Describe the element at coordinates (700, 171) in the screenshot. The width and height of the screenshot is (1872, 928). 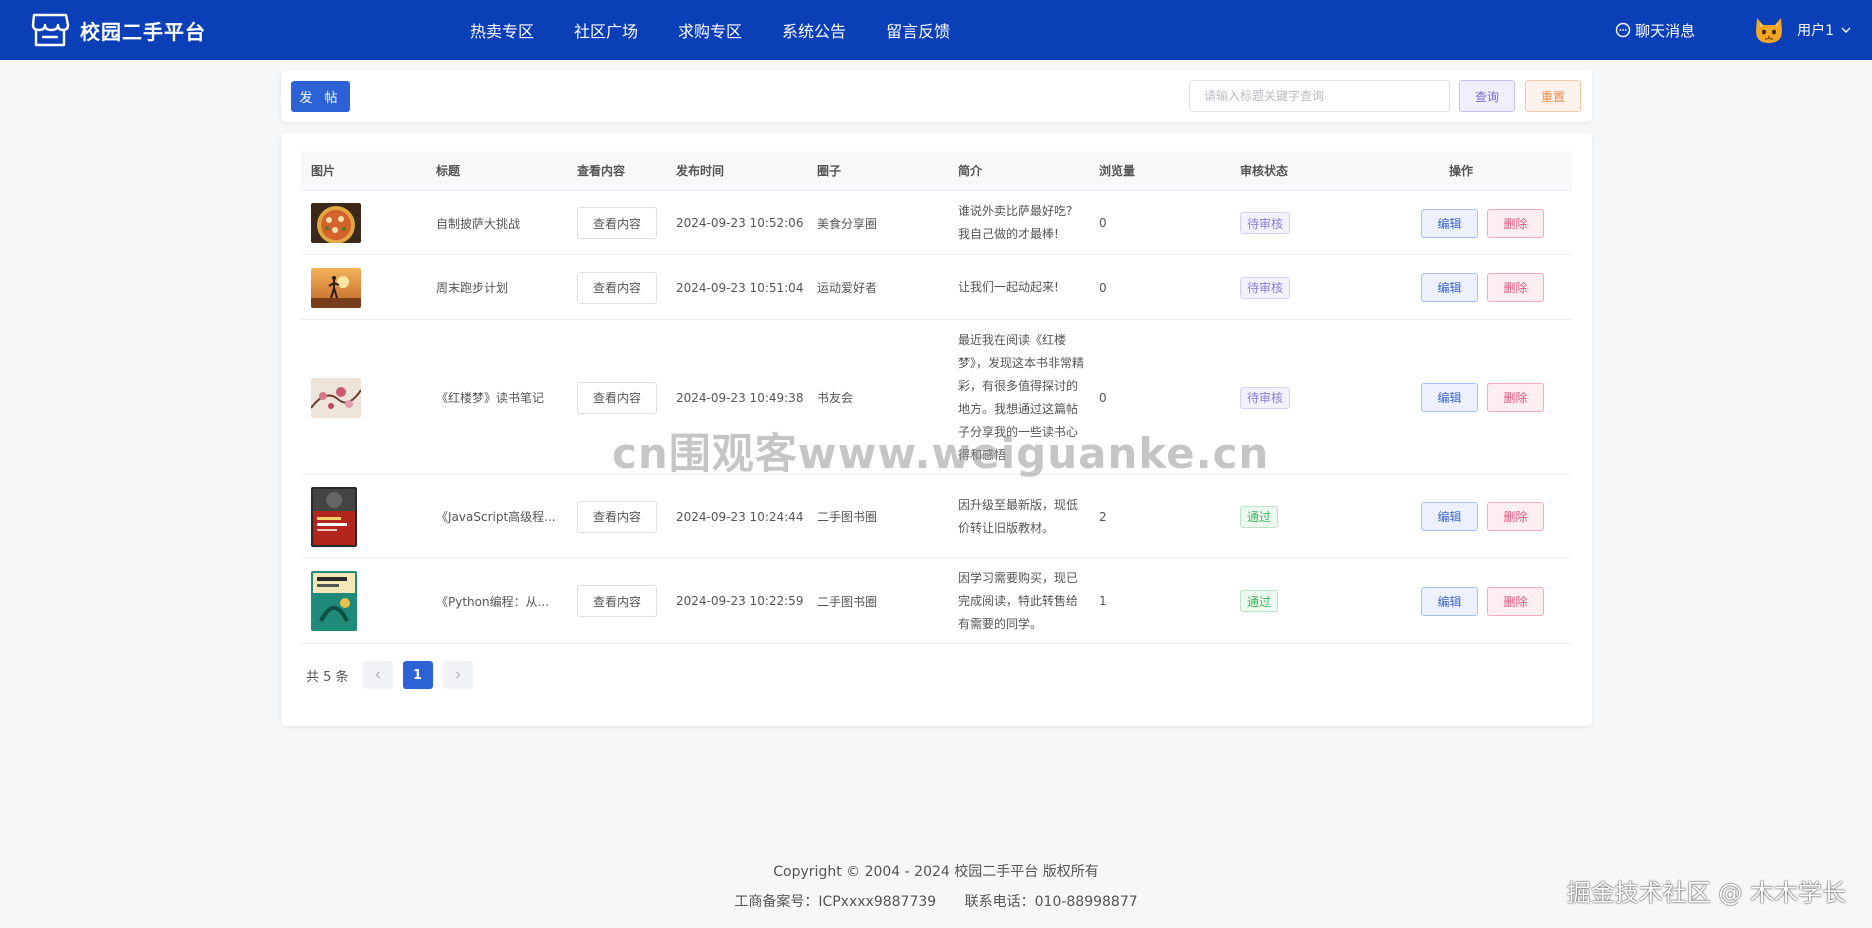
I see `col-time: 发布时间` at that location.